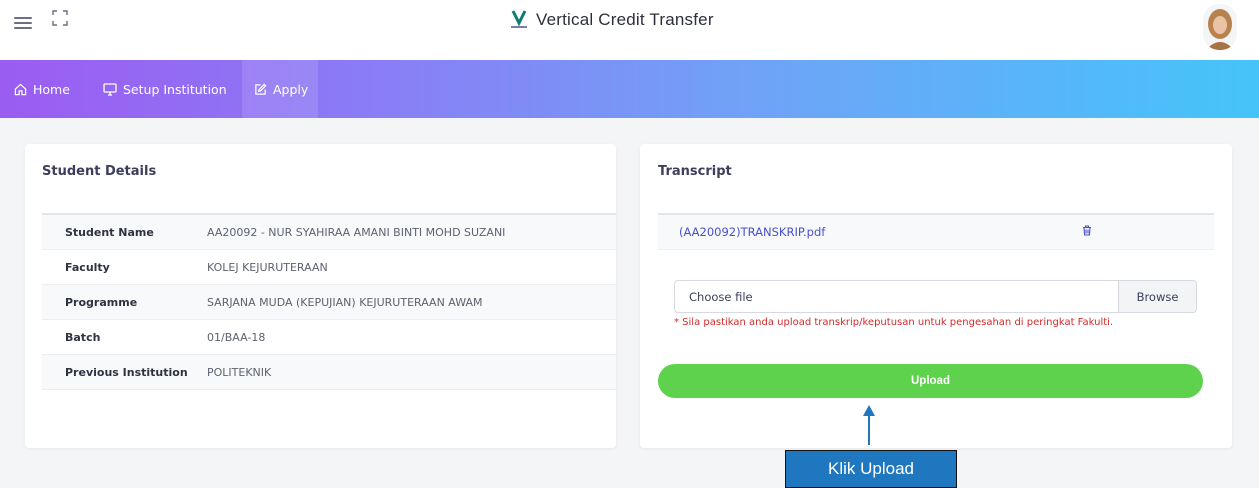 The height and width of the screenshot is (488, 1259). Describe the element at coordinates (329, 372) in the screenshot. I see `table-row: Previous Institution POLITEKNIK` at that location.